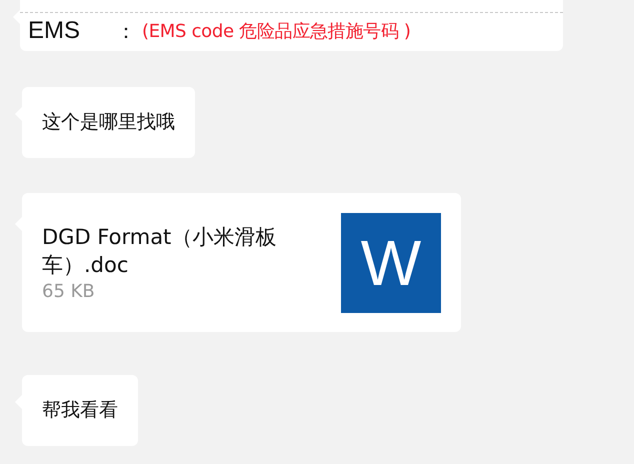 This screenshot has width=634, height=464. I want to click on document-label: EMS, so click(55, 31).